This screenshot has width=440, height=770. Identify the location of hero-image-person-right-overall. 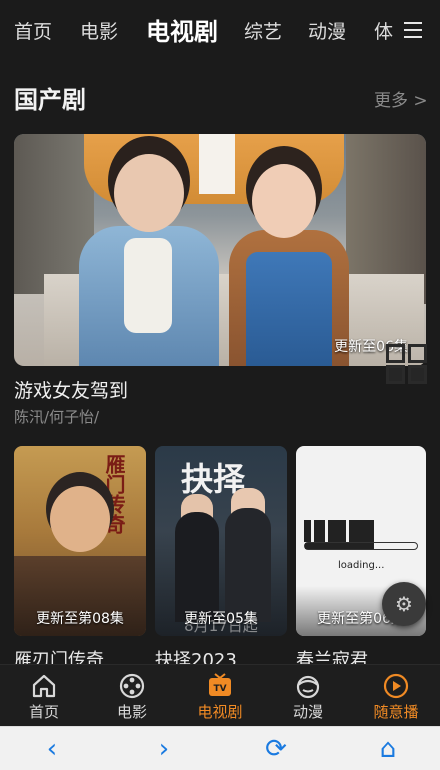
(289, 309).